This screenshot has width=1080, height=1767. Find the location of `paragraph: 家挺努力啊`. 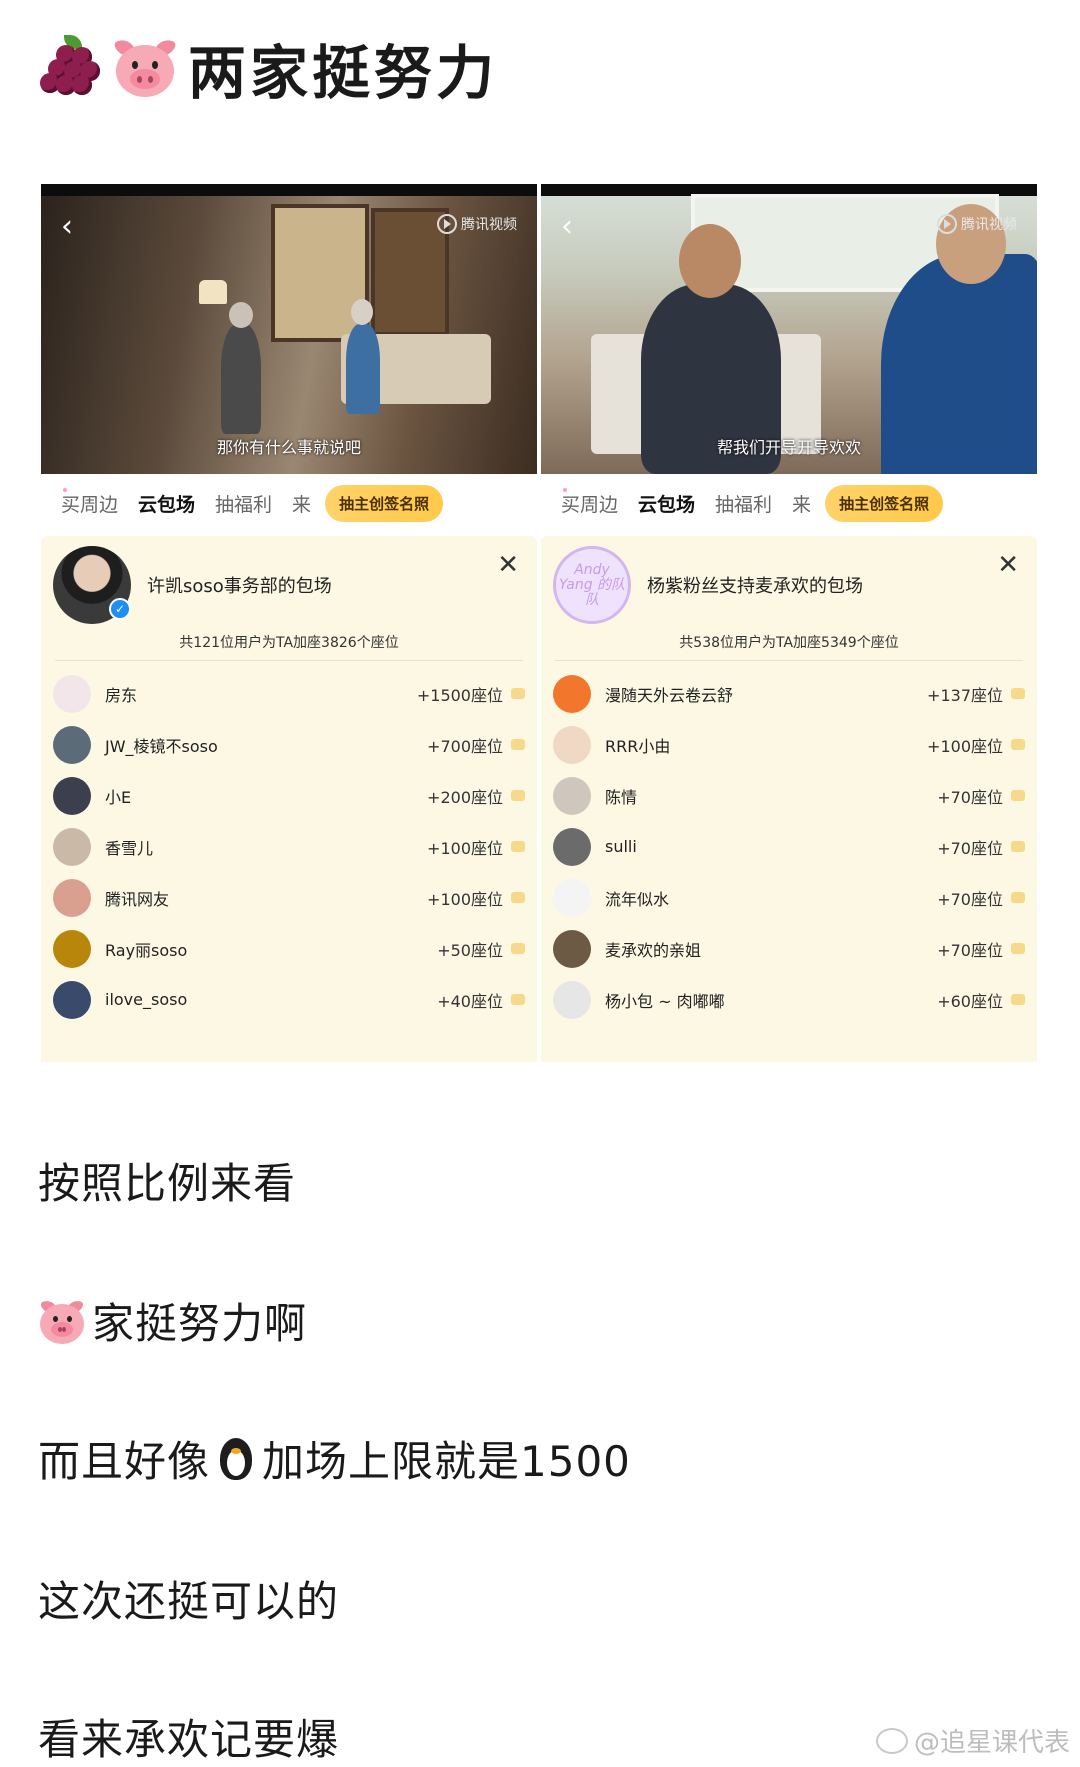

paragraph: 家挺努力啊 is located at coordinates (172, 1320).